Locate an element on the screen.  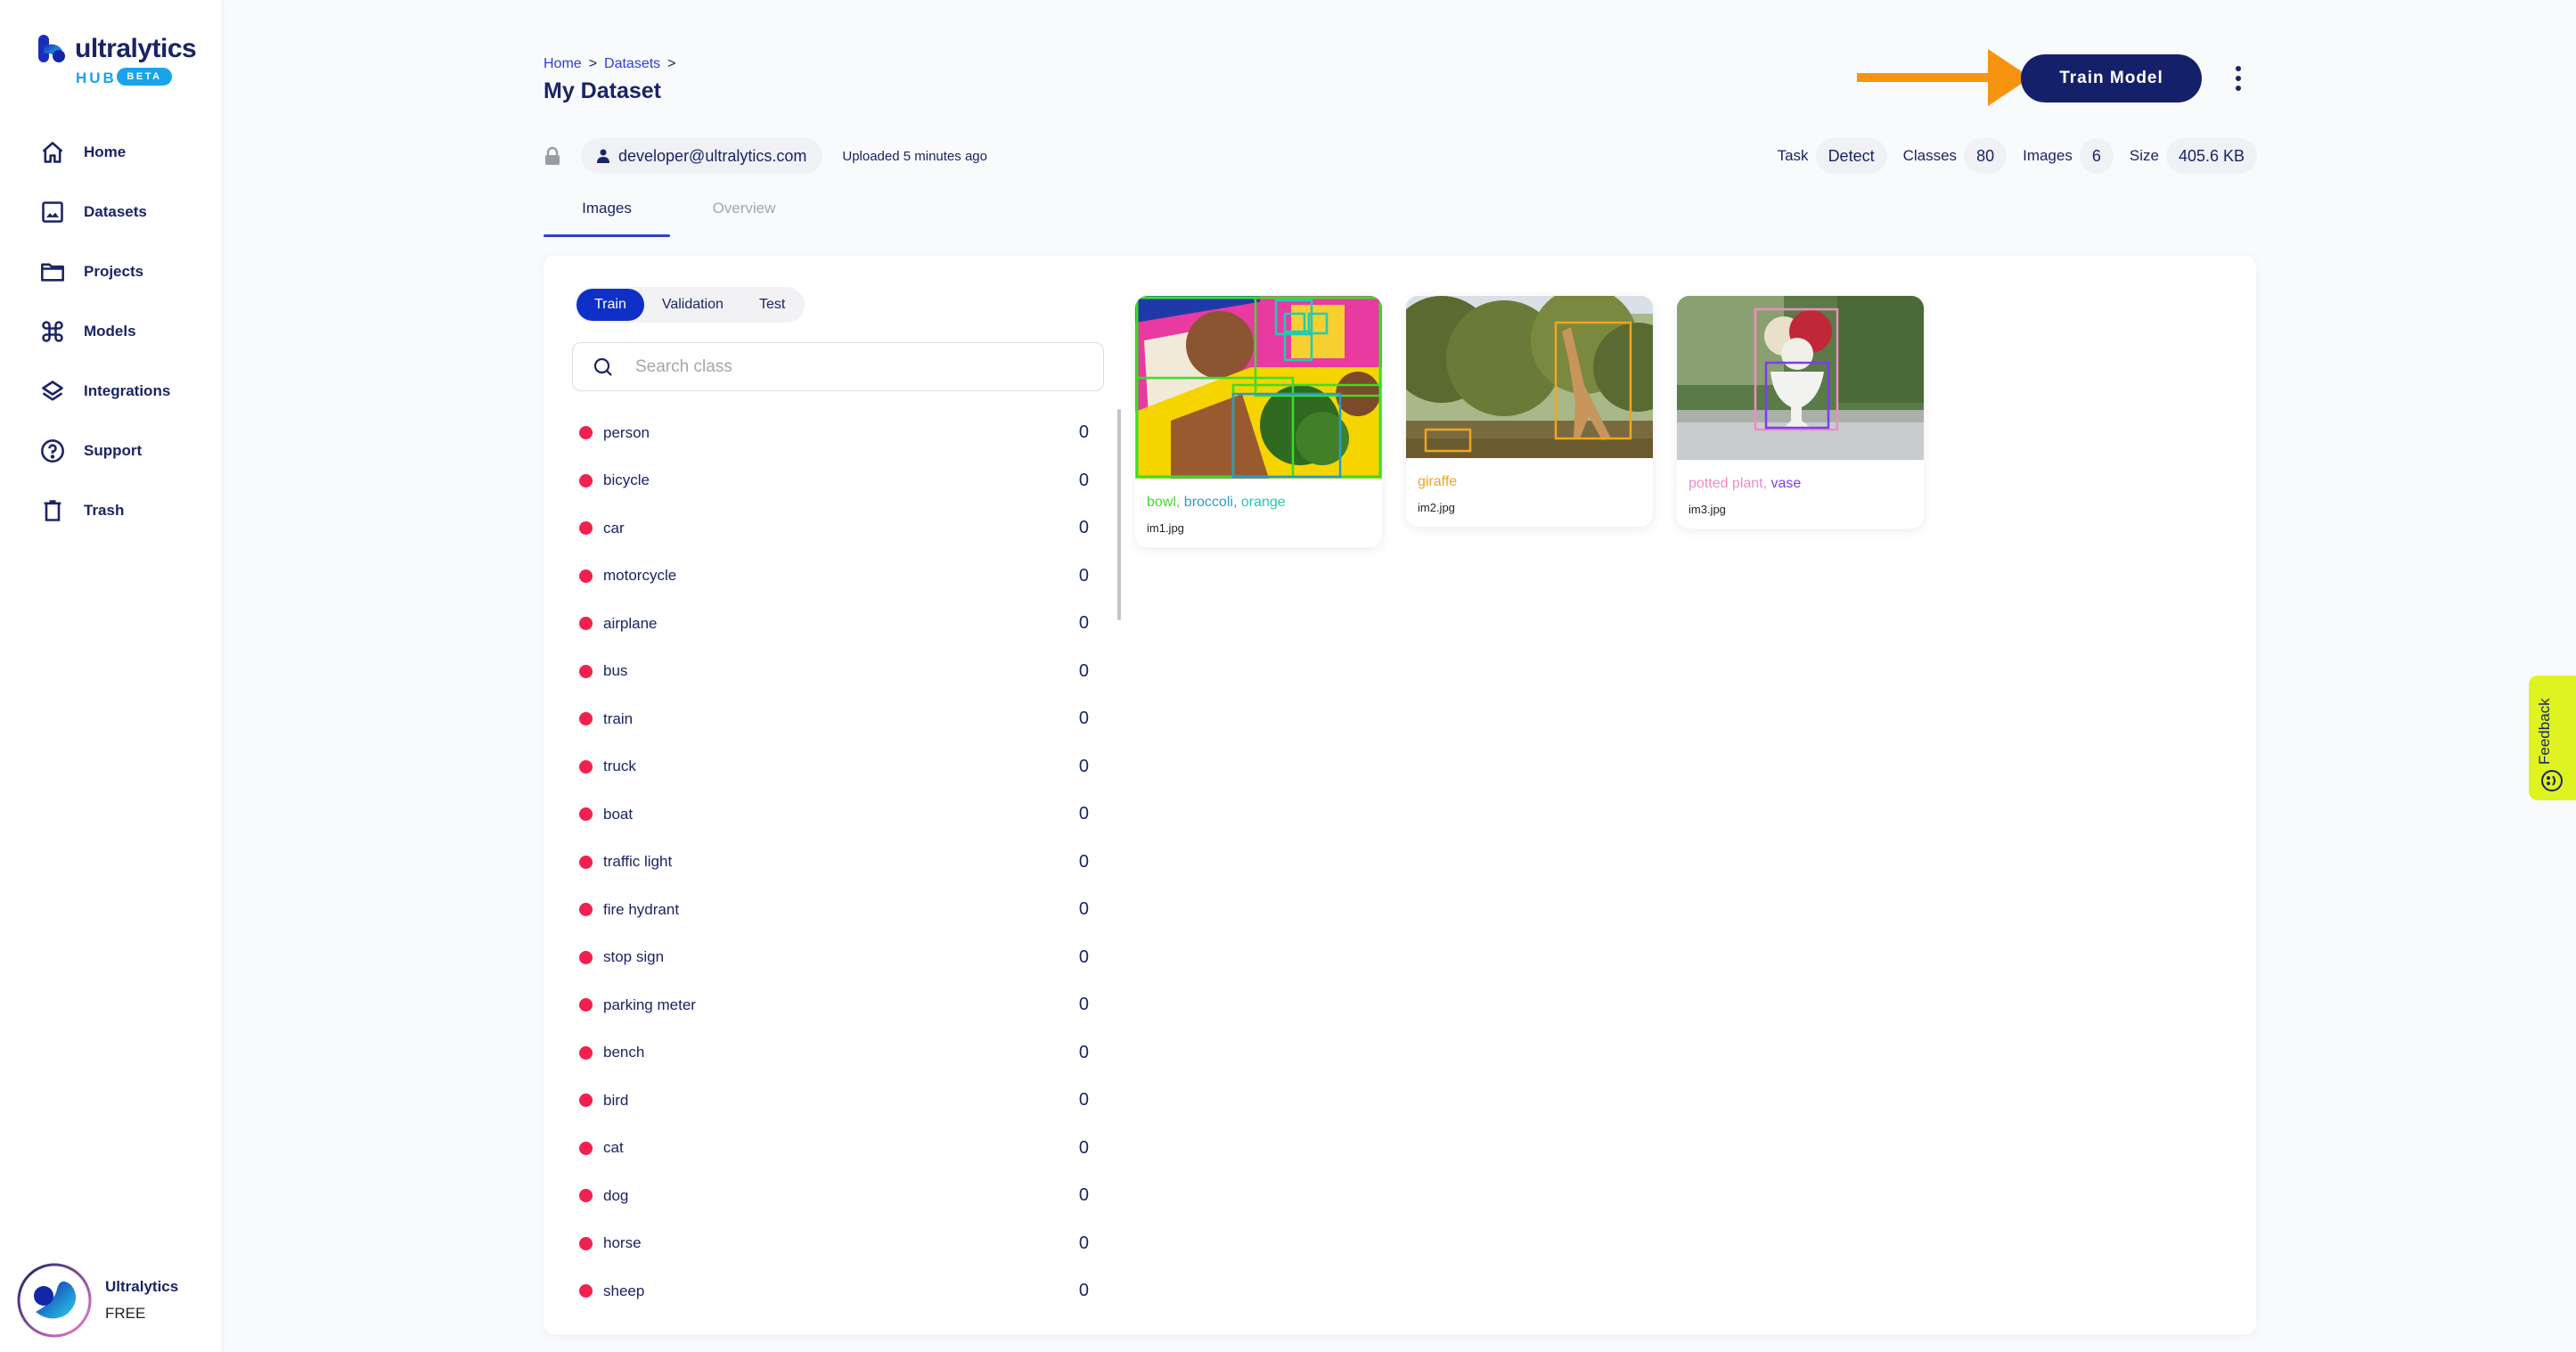
class-row: person 0 is located at coordinates (839, 433).